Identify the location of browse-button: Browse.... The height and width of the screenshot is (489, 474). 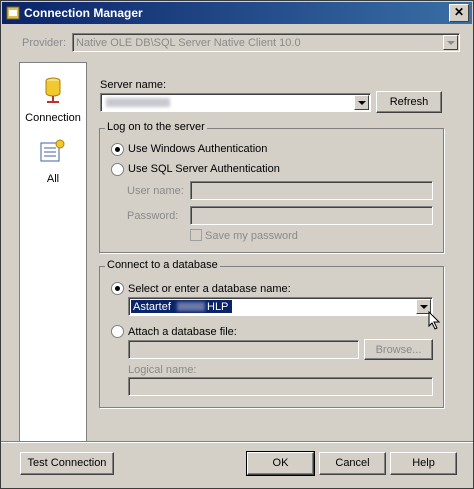
(398, 349).